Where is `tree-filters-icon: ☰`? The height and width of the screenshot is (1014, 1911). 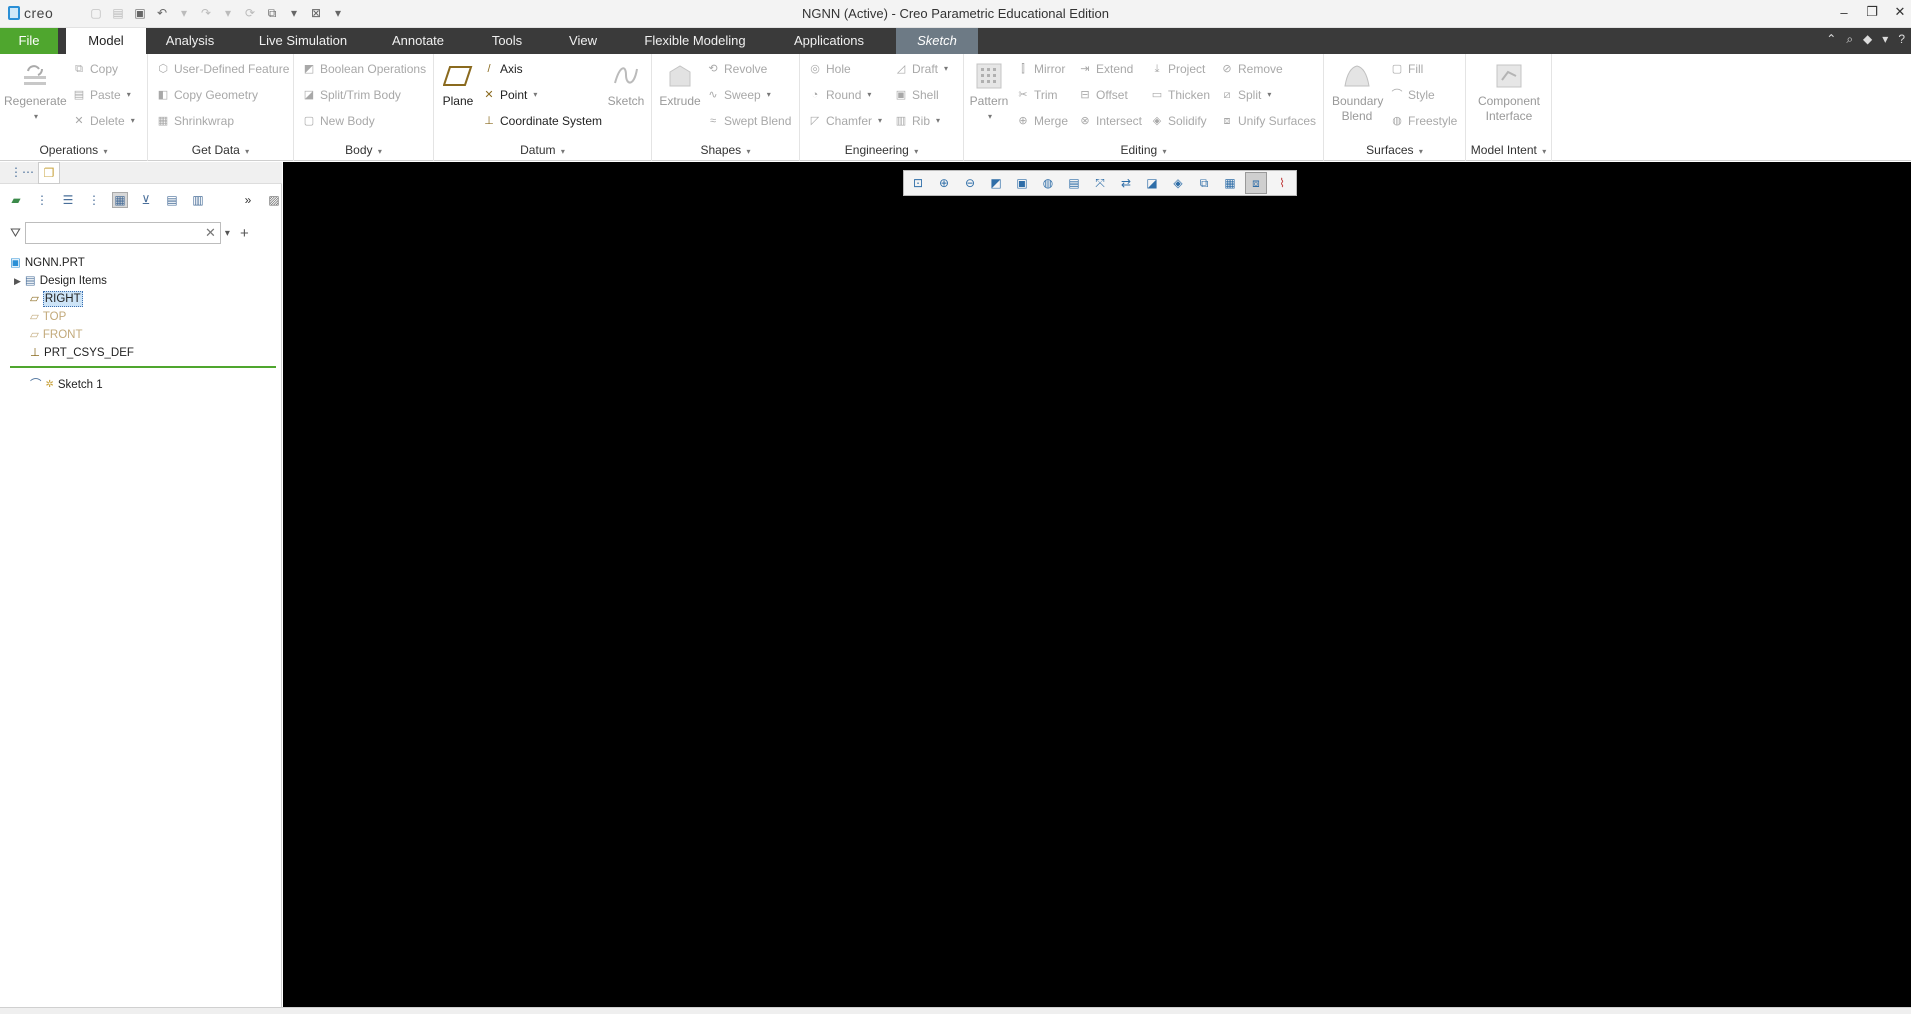 tree-filters-icon: ☰ is located at coordinates (68, 200).